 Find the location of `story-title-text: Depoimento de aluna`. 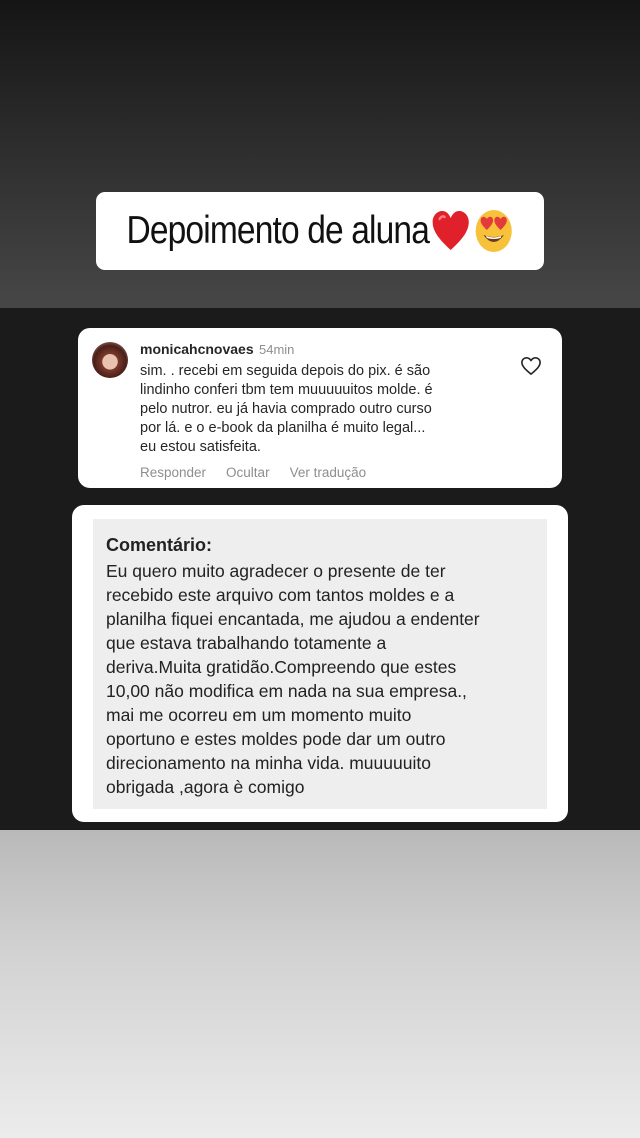

story-title-text: Depoimento de aluna is located at coordinates (278, 230).